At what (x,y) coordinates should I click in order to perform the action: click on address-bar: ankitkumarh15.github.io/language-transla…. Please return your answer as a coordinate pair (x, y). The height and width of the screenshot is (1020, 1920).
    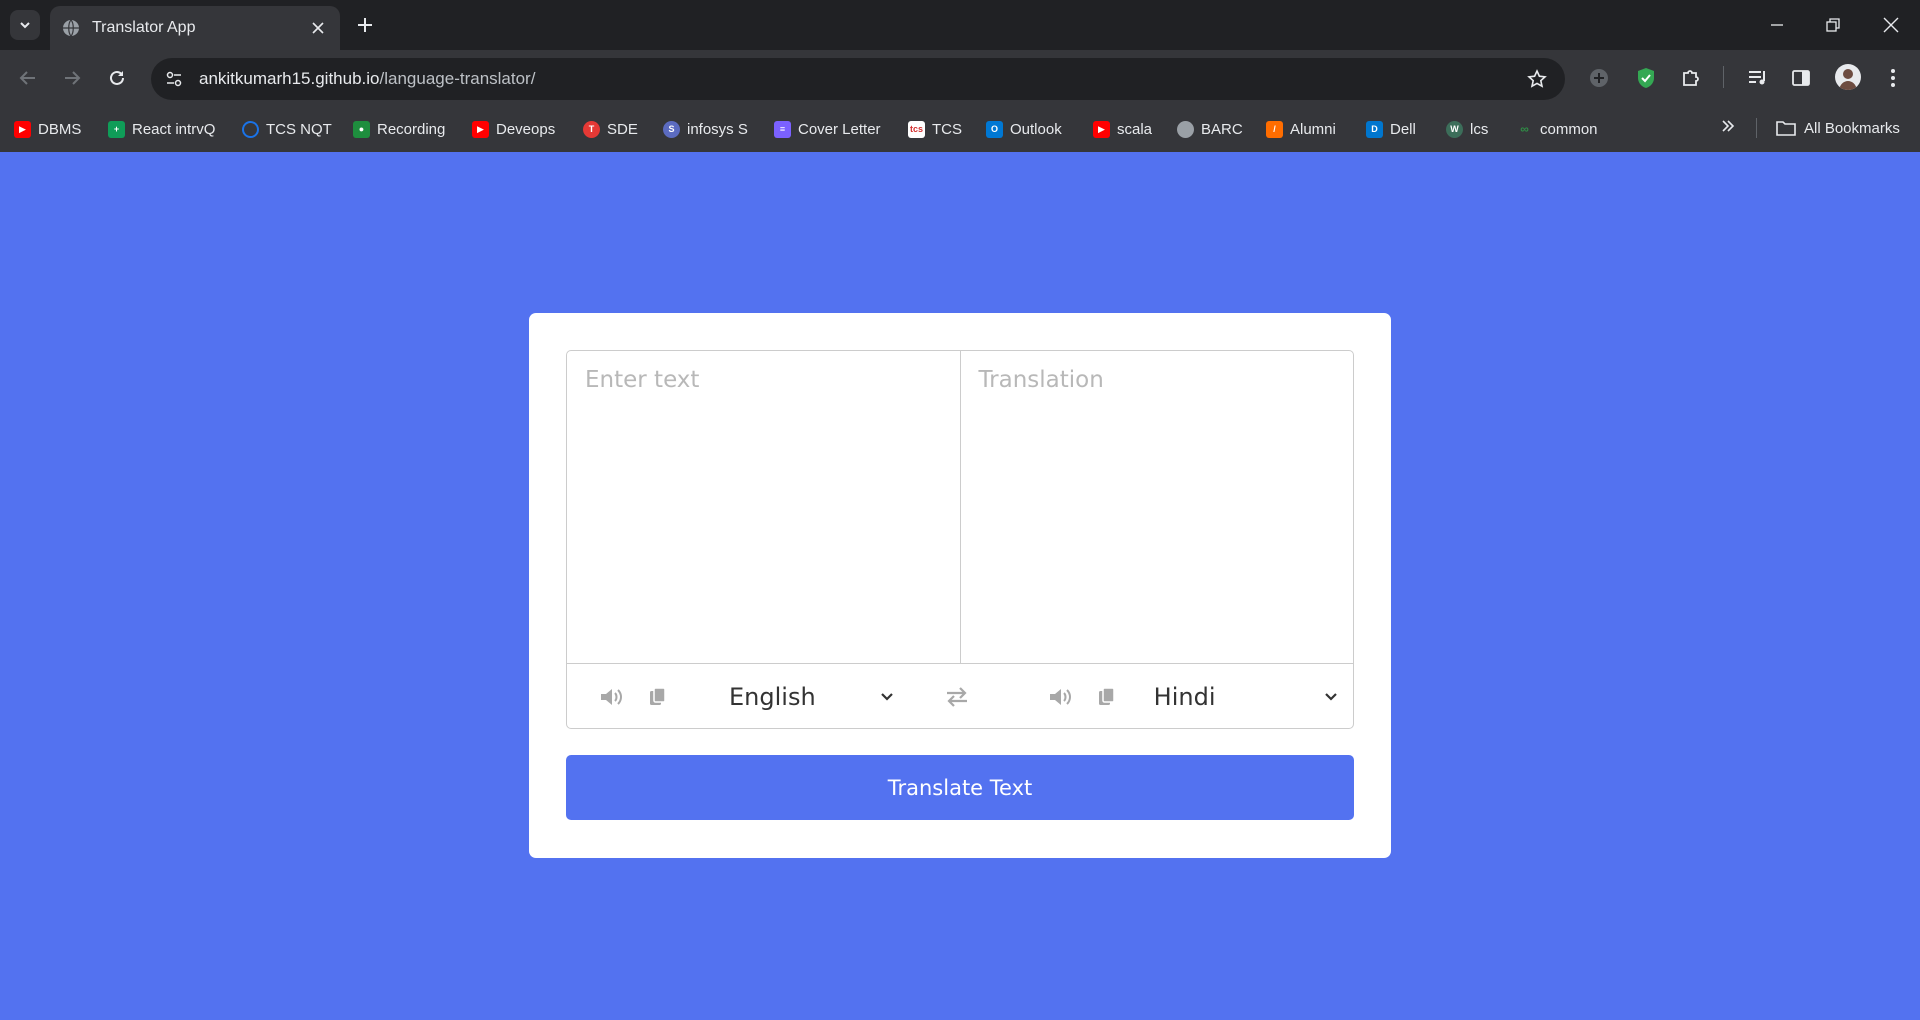
    Looking at the image, I should click on (858, 79).